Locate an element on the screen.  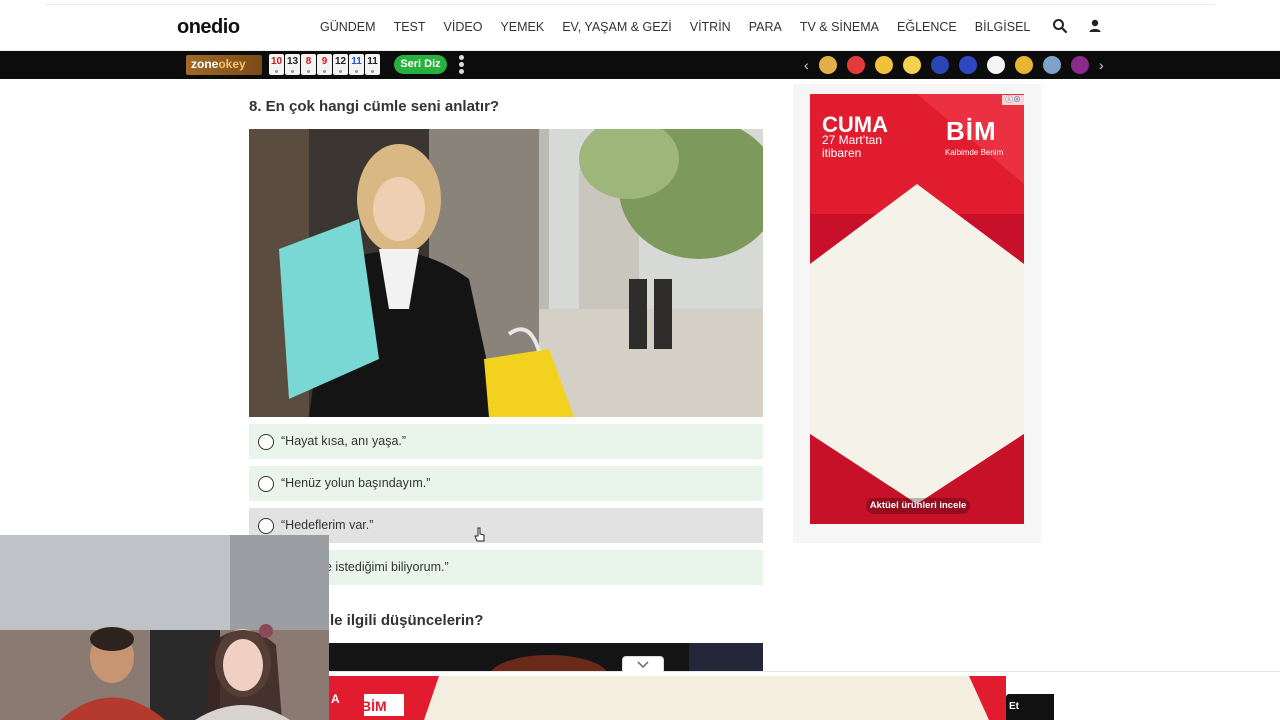
nav-item-test: TEST is located at coordinates (410, 27).